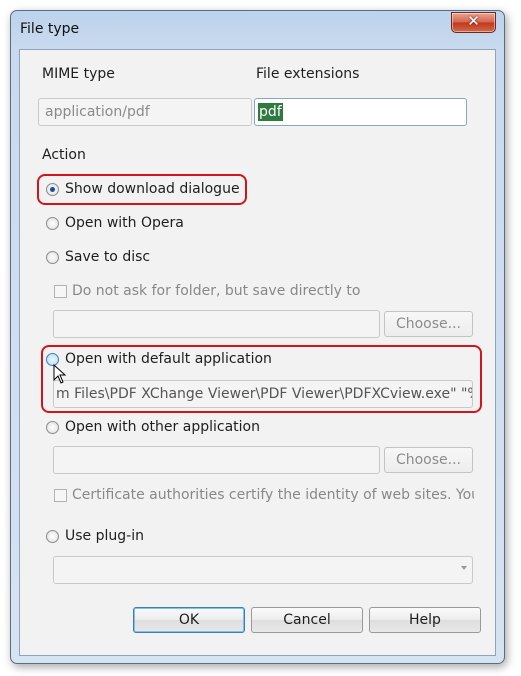 This screenshot has width=521, height=676. What do you see at coordinates (97, 112) in the screenshot?
I see `mime-type-value: application/pdf` at bounding box center [97, 112].